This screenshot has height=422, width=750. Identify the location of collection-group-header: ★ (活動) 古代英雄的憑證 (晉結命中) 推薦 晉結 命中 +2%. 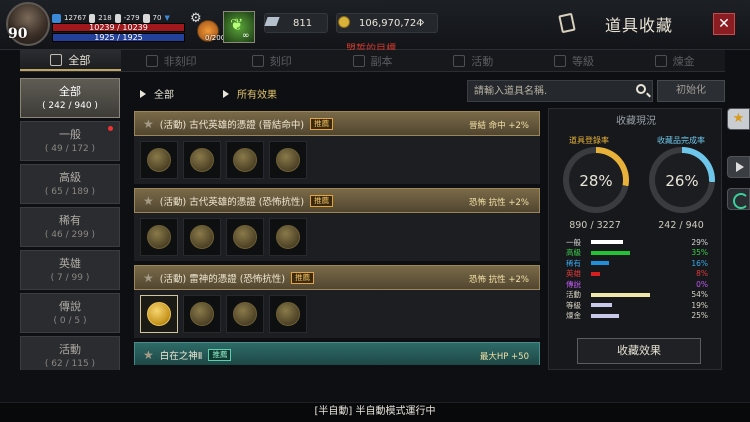
(337, 123).